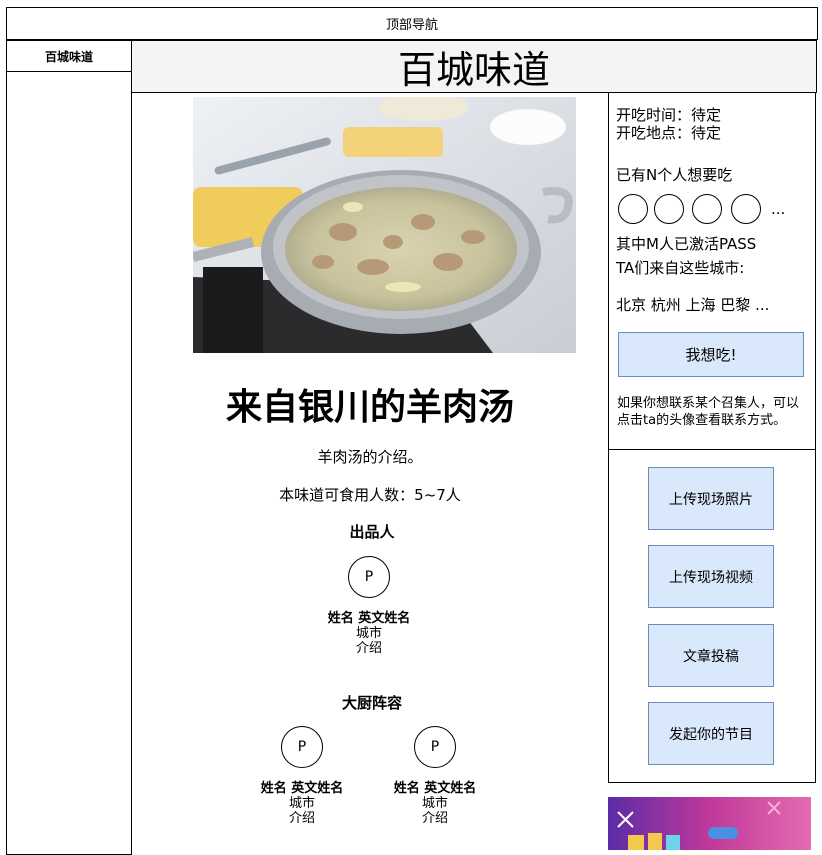 The width and height of the screenshot is (822, 855). I want to click on producer-heading: 出品人, so click(372, 532).